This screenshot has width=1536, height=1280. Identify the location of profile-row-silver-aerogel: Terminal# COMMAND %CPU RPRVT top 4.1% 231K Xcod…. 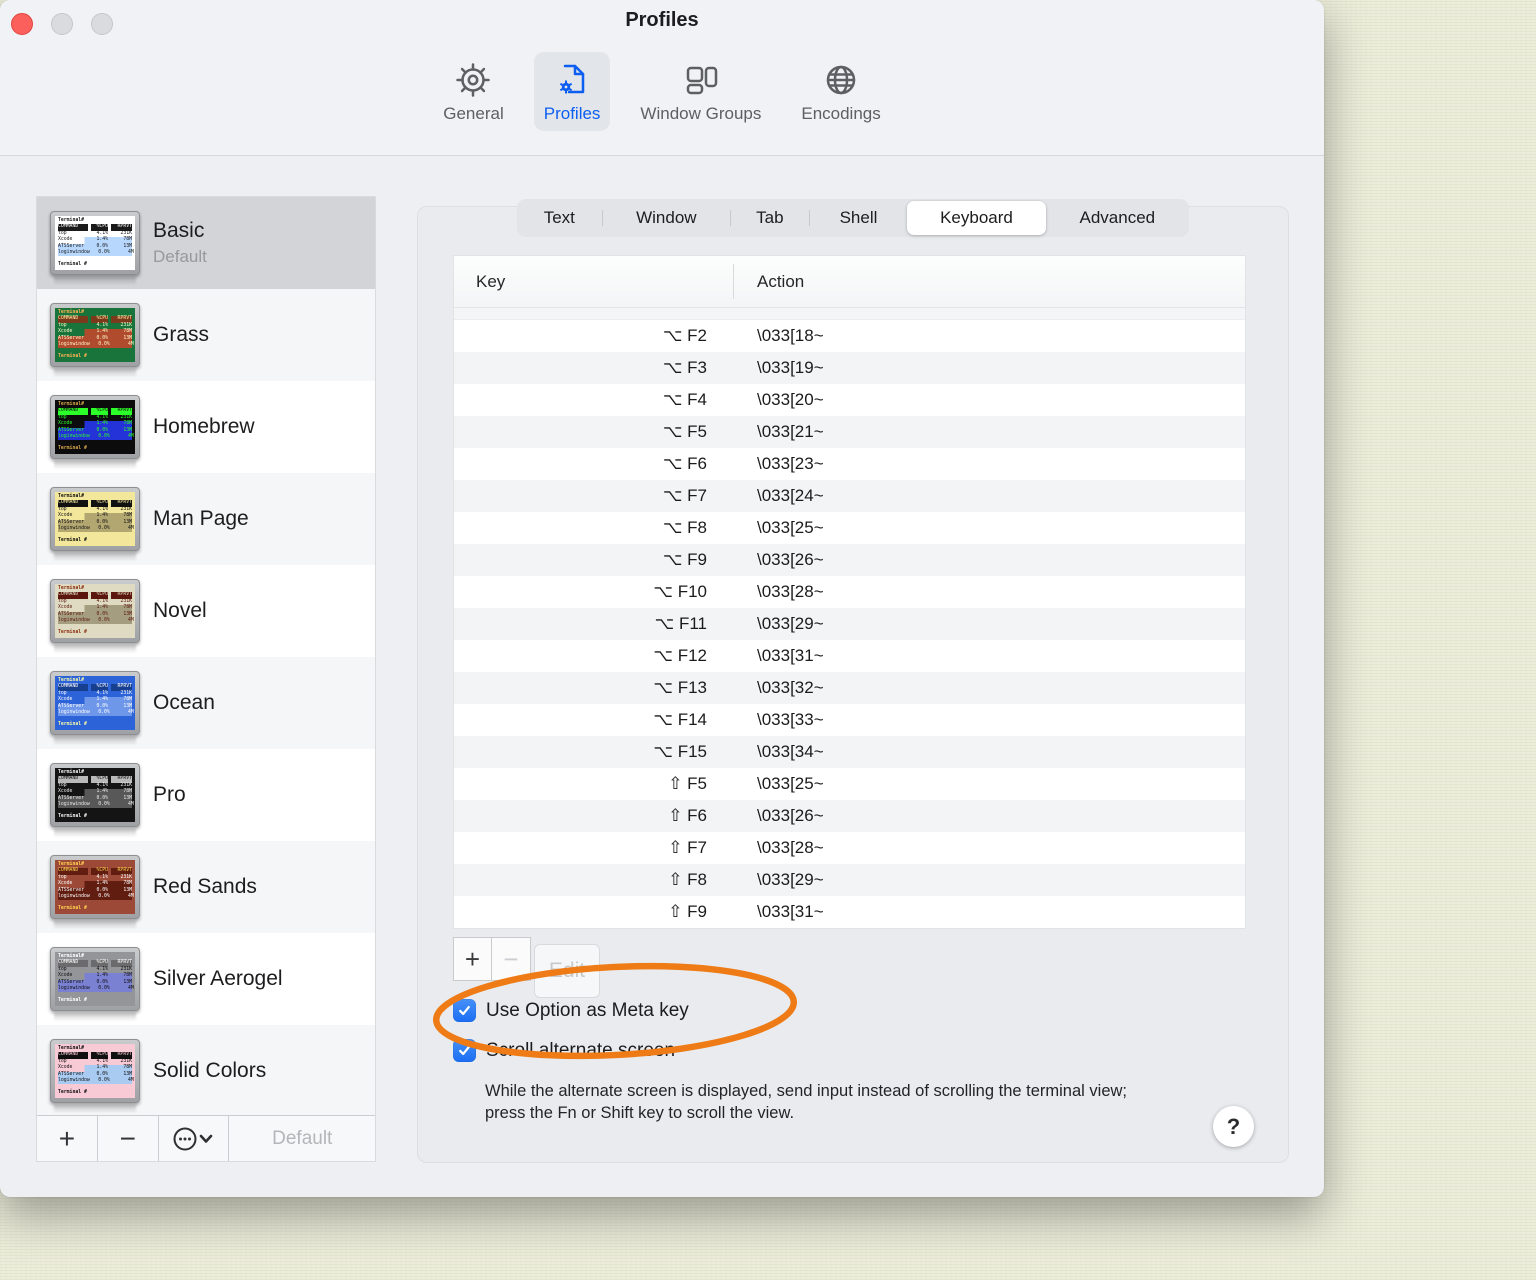
(206, 979).